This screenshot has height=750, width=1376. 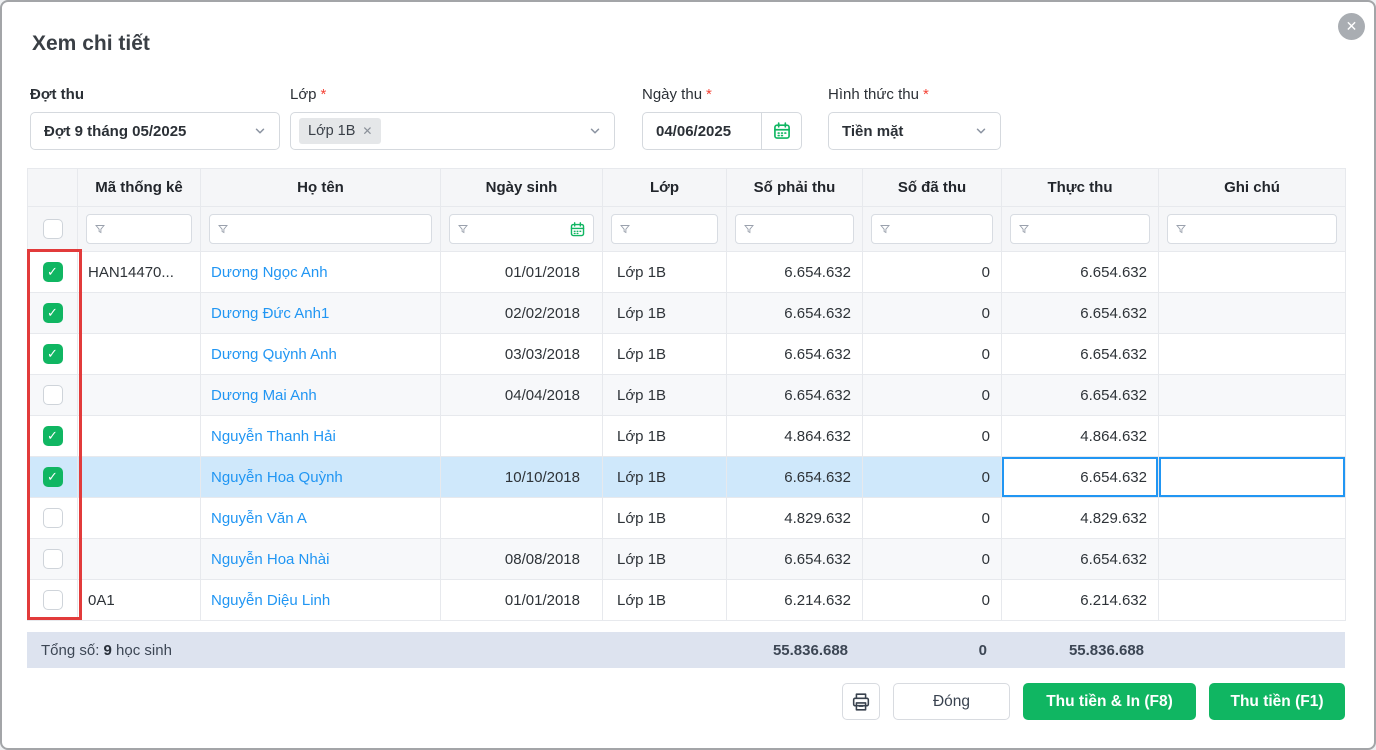 What do you see at coordinates (722, 131) in the screenshot?
I see `ngay-thu-date-input: 04/06/2025` at bounding box center [722, 131].